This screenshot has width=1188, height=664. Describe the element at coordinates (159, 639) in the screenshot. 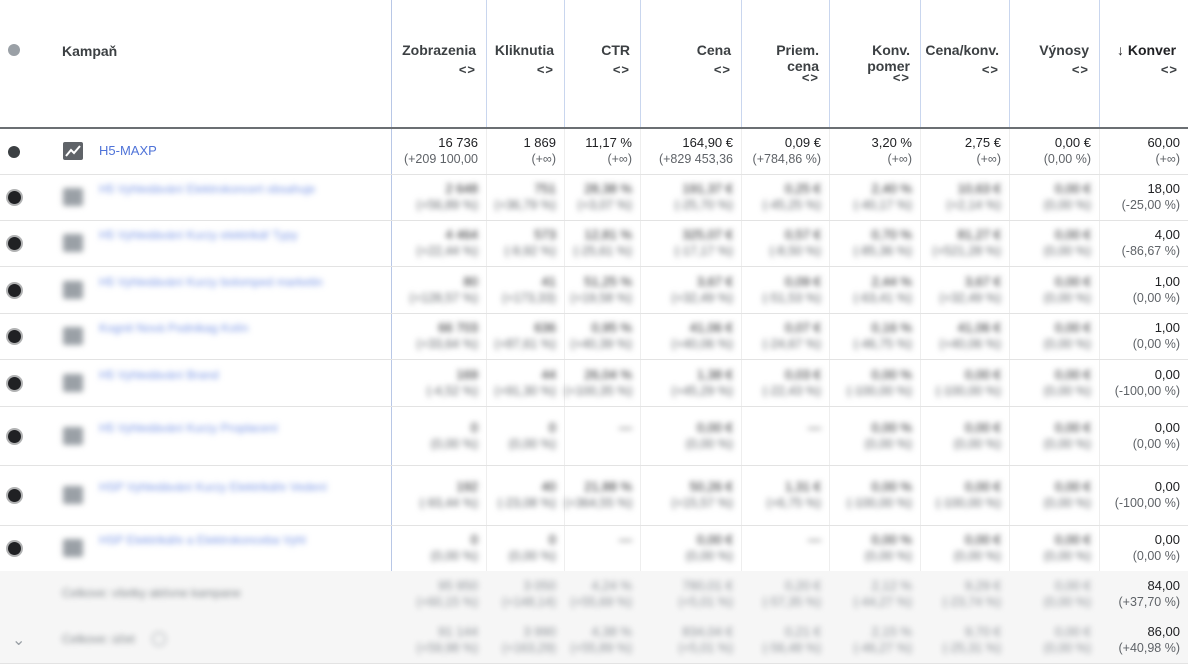

I see `help-icon` at that location.